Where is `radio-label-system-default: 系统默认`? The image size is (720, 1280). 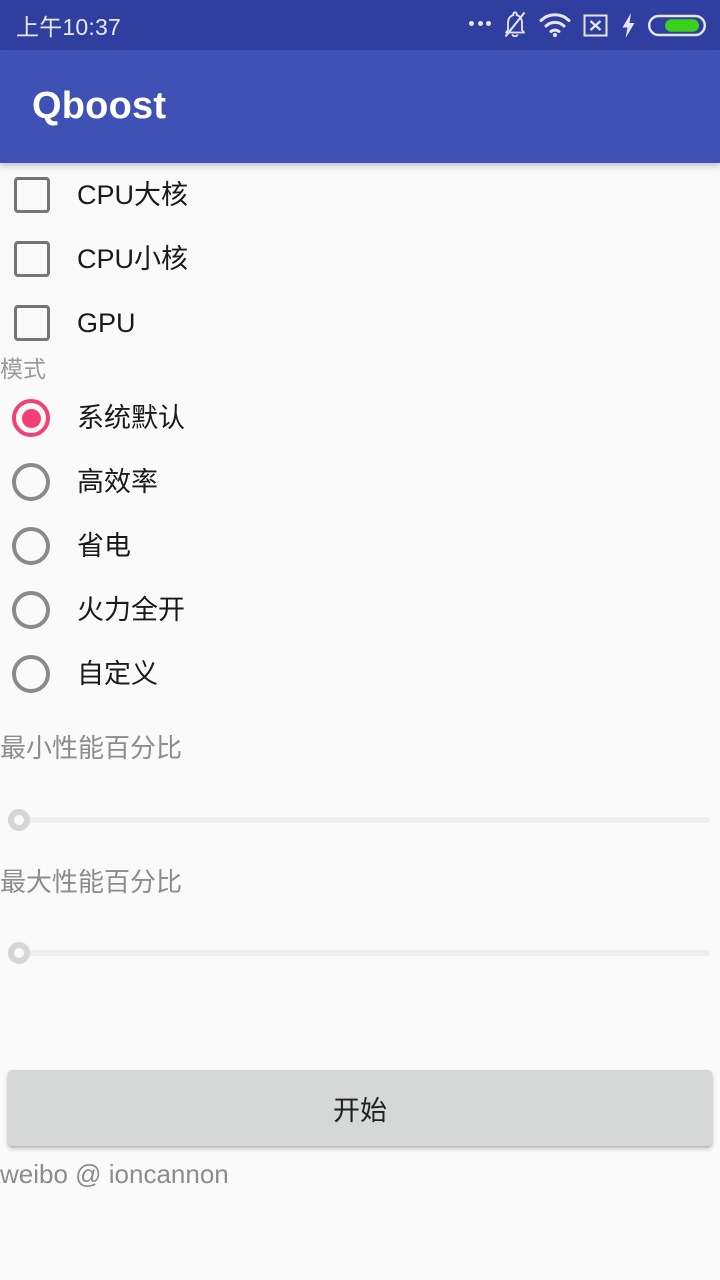
radio-label-system-default: 系统默认 is located at coordinates (131, 417).